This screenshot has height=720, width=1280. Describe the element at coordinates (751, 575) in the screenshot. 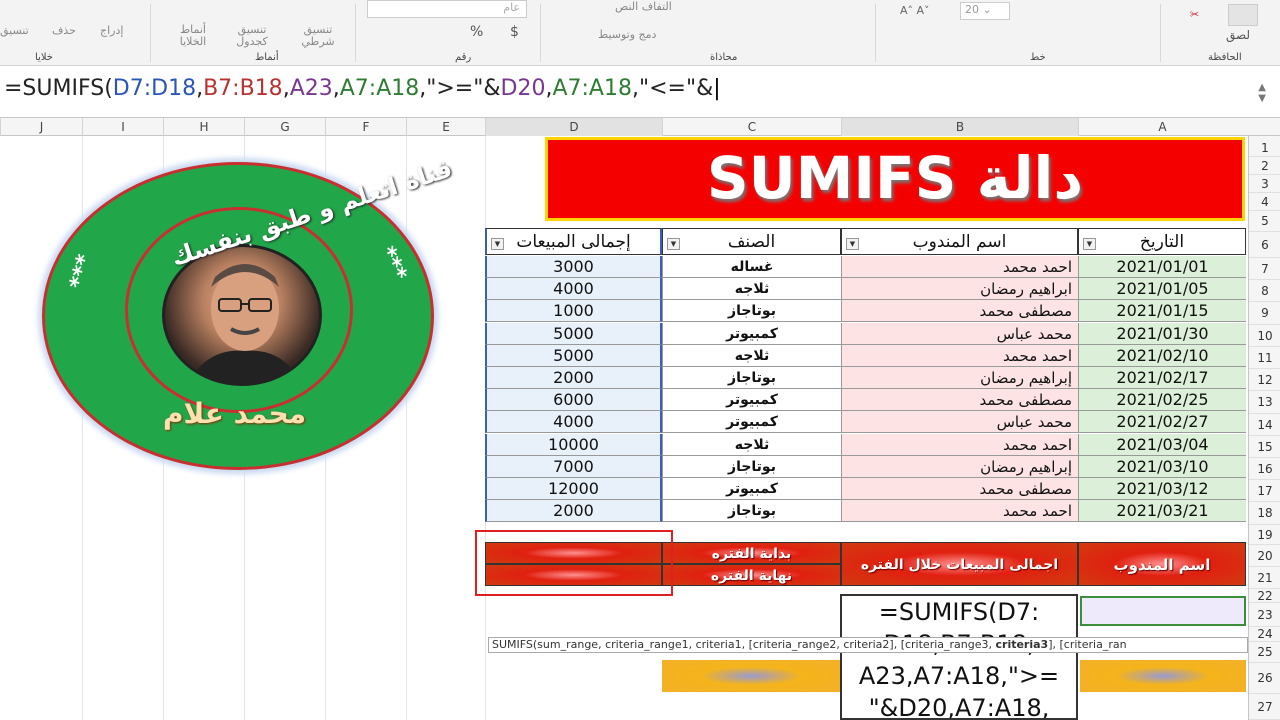

I see `criteria-end-label: نهاية الفتره` at that location.